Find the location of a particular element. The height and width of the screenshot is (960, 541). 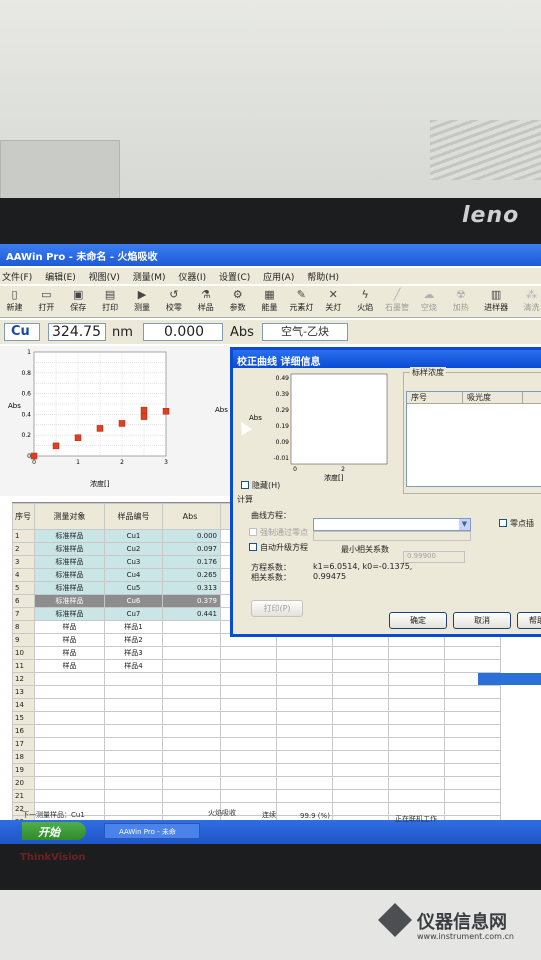

cell-sample-id: Cu4 is located at coordinates (133, 575).